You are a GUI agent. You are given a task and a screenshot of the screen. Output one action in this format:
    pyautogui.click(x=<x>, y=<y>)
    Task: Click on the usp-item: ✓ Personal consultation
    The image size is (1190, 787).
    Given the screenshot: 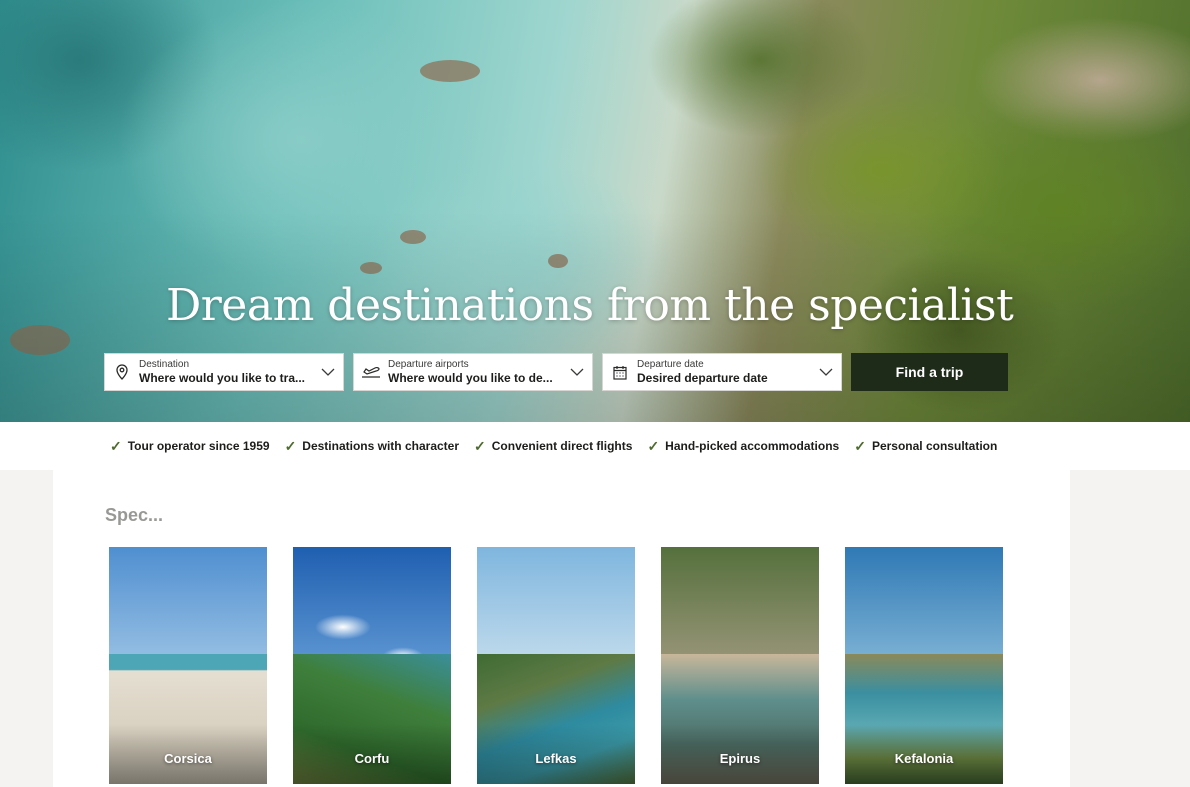 What is the action you would take?
    pyautogui.click(x=925, y=446)
    